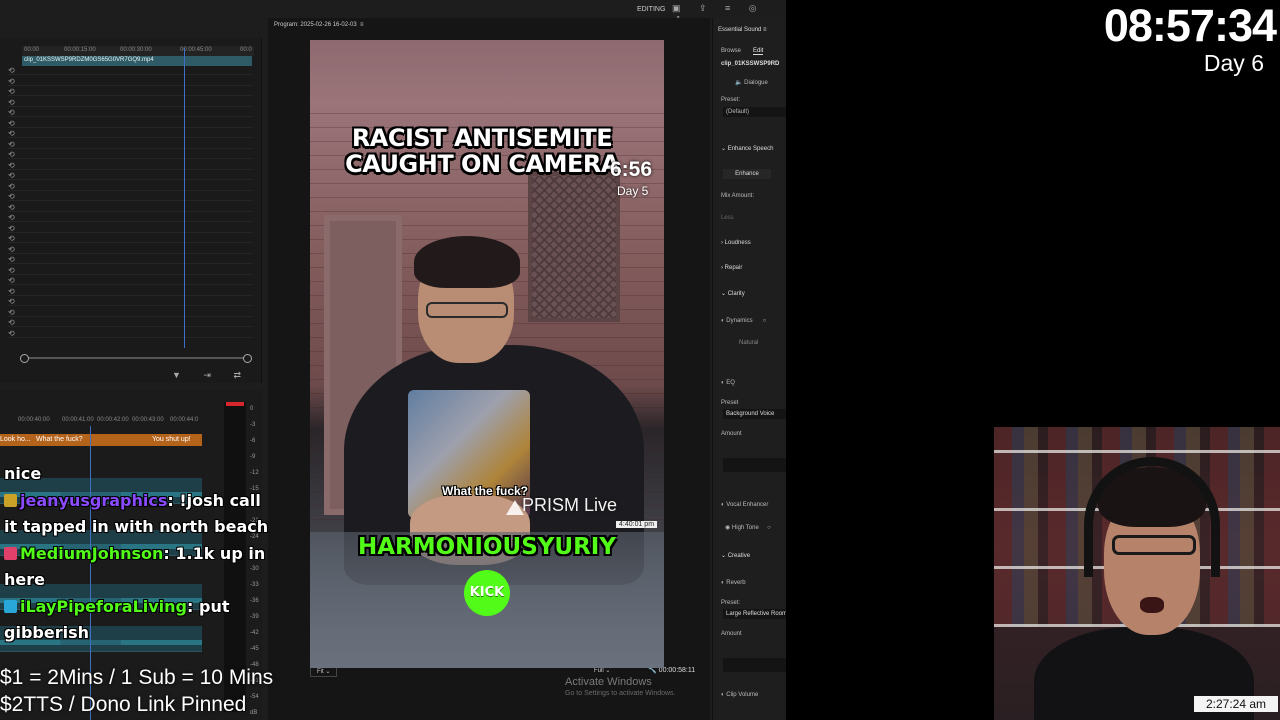 Image resolution: width=1280 pixels, height=720 pixels. What do you see at coordinates (184, 198) in the screenshot?
I see `source-playhead` at bounding box center [184, 198].